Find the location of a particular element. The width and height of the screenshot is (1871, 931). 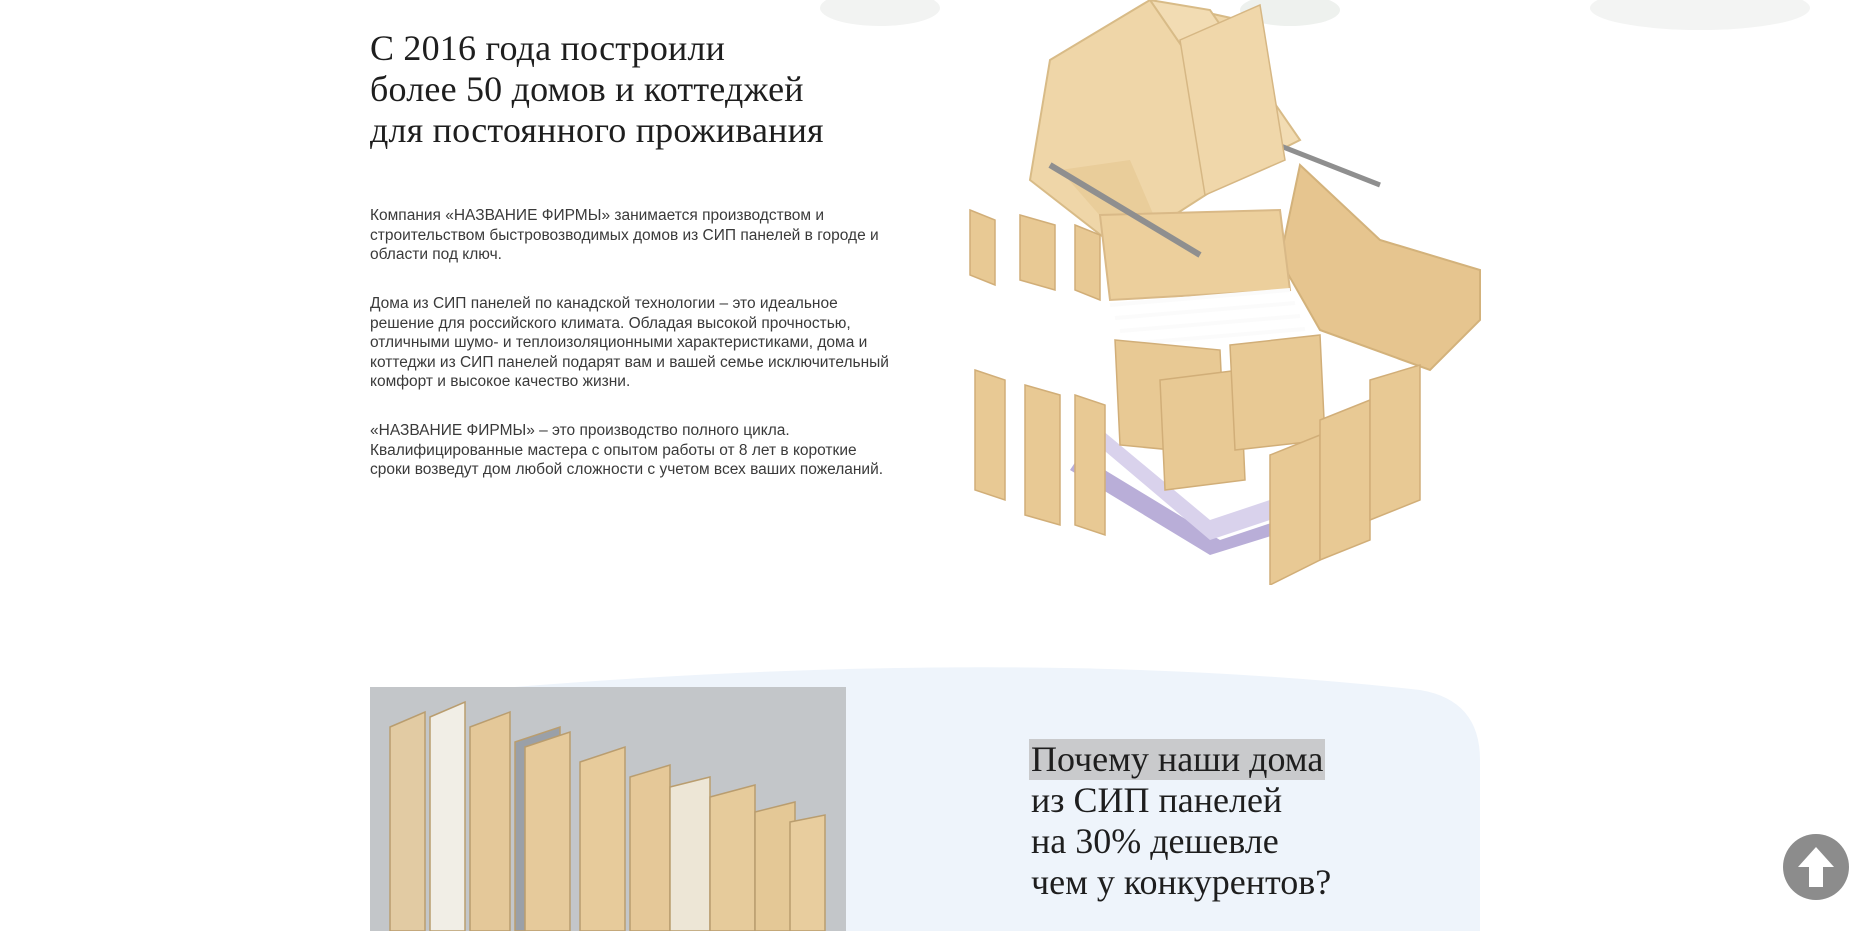

why-heading-selected-line: Почему наши дома is located at coordinates (1177, 759).